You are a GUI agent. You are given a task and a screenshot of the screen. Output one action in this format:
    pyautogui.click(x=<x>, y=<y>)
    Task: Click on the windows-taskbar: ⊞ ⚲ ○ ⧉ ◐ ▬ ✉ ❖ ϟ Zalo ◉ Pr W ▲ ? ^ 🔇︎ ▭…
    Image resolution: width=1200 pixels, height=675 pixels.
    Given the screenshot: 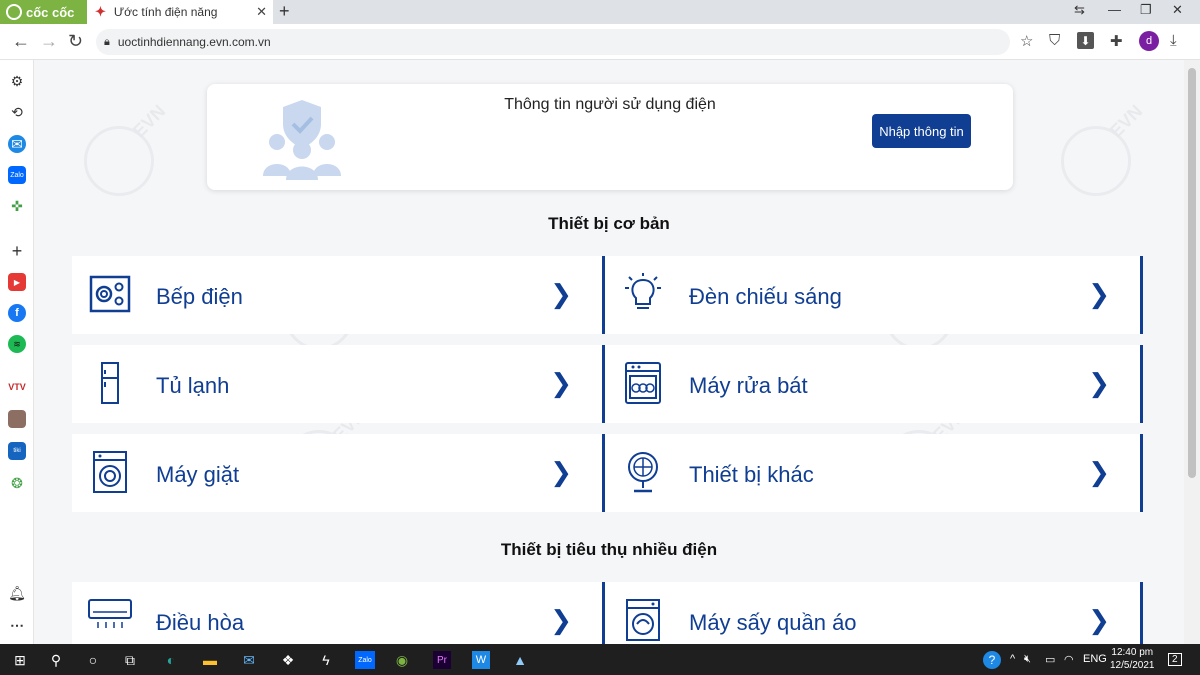 What is the action you would take?
    pyautogui.click(x=600, y=659)
    